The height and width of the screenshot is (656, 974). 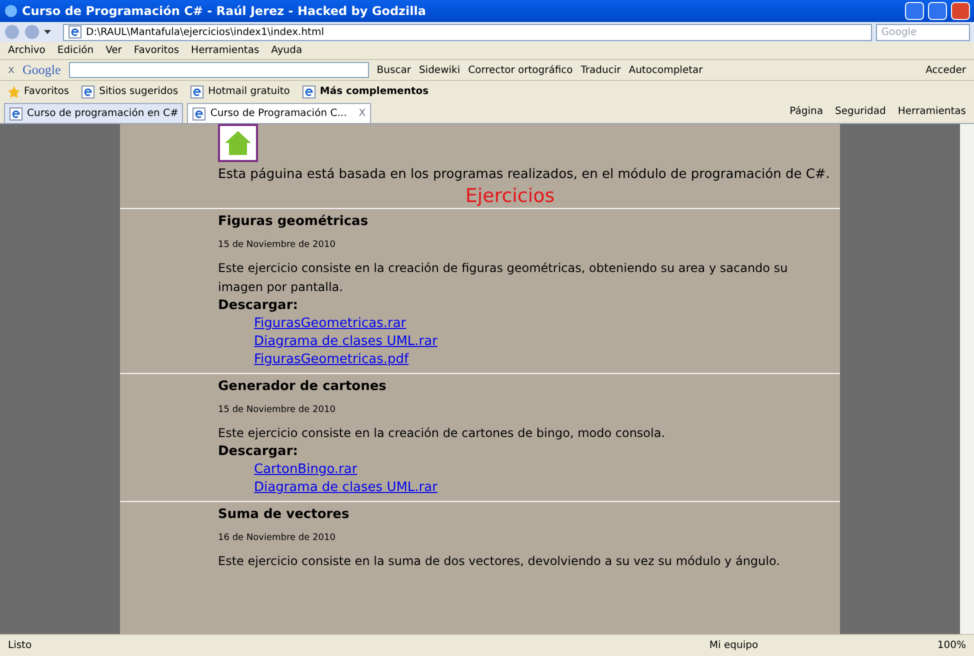 I want to click on google-logo: Google, so click(x=41, y=70).